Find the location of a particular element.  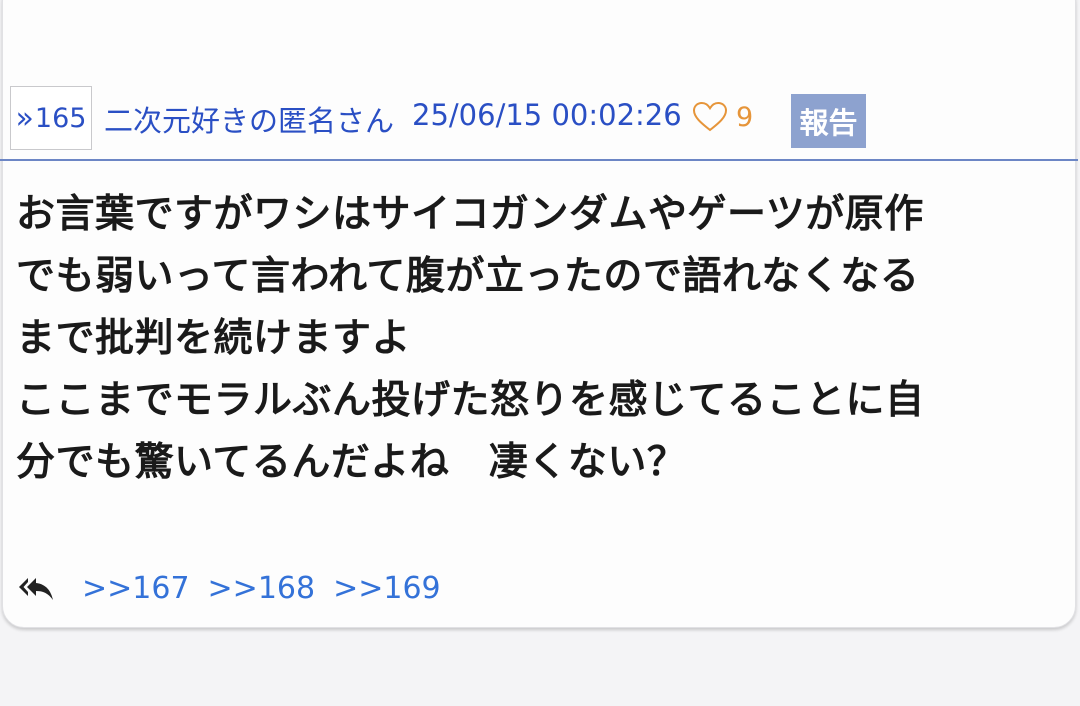

author-name: 二次元好きの匿名さん is located at coordinates (249, 119).